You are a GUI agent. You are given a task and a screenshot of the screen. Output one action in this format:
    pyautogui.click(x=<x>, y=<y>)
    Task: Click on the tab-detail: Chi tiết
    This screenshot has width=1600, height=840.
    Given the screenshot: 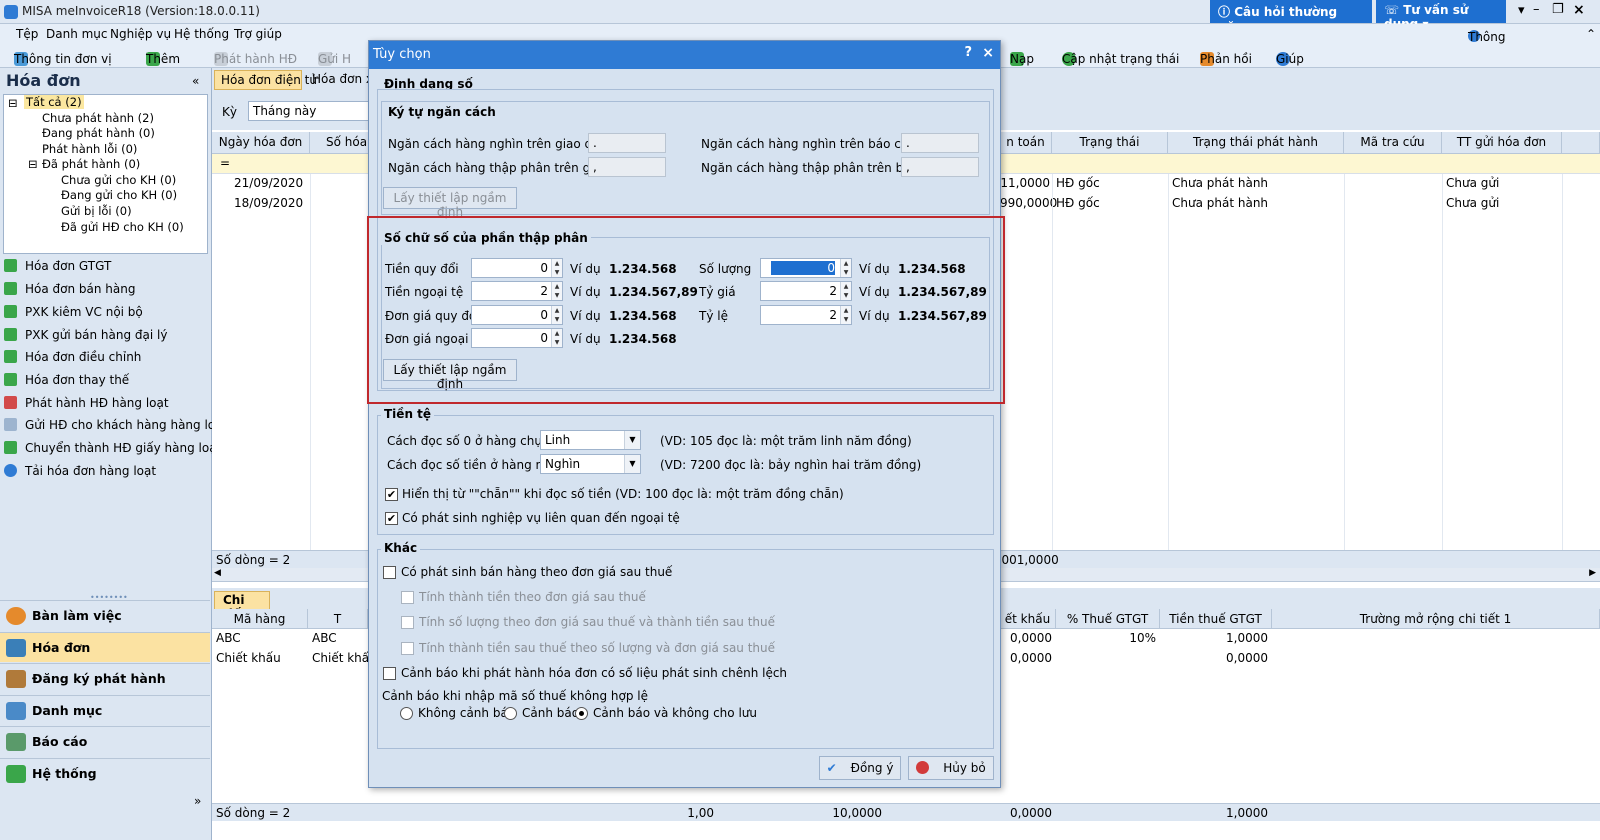 What is the action you would take?
    pyautogui.click(x=242, y=606)
    